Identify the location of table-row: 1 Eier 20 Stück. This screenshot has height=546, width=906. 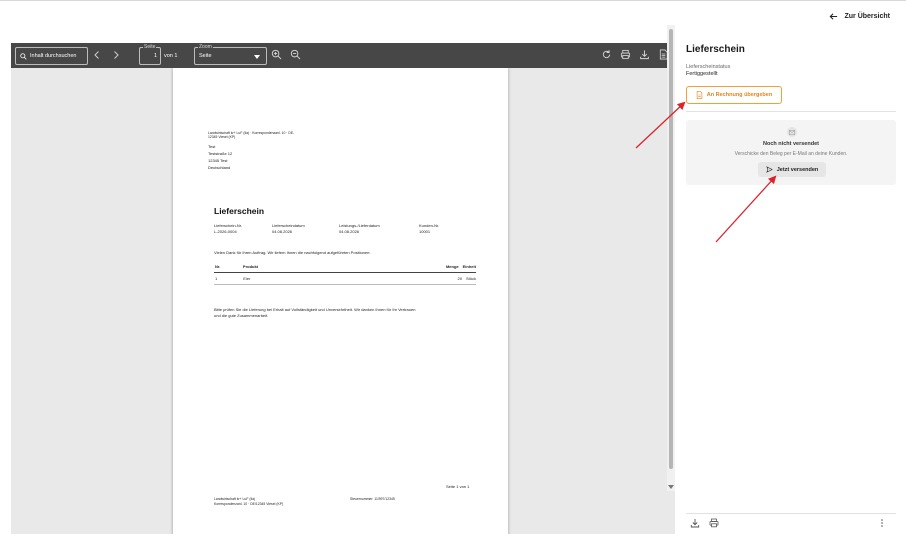
(345, 278).